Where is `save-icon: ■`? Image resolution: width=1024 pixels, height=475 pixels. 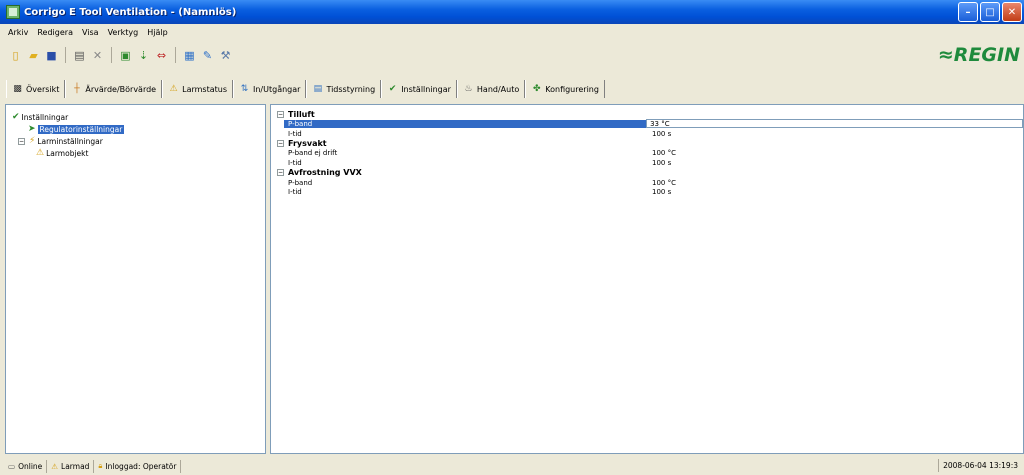
save-icon: ■ is located at coordinates (51, 55).